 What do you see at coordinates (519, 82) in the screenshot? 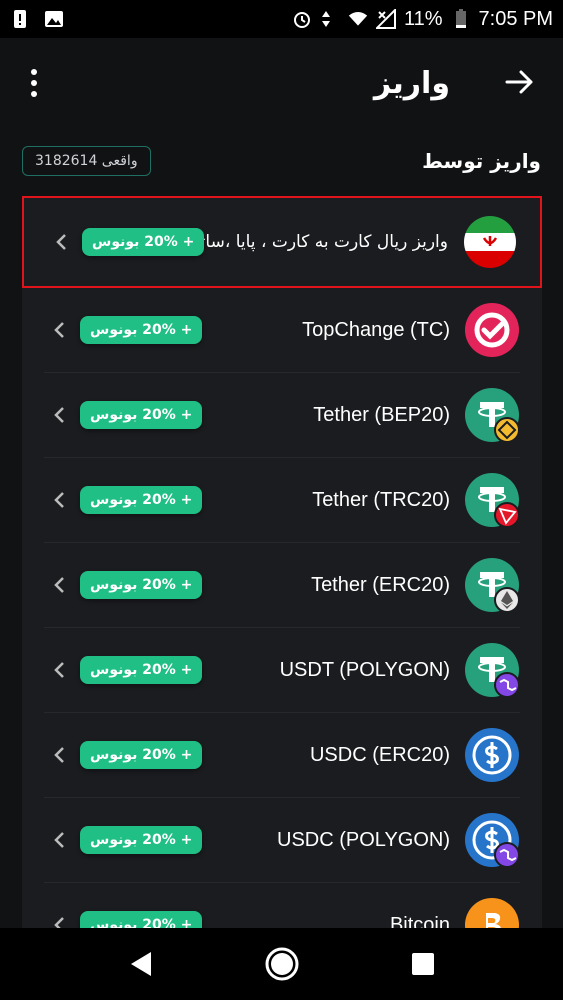
I see `back-arrow-icon` at bounding box center [519, 82].